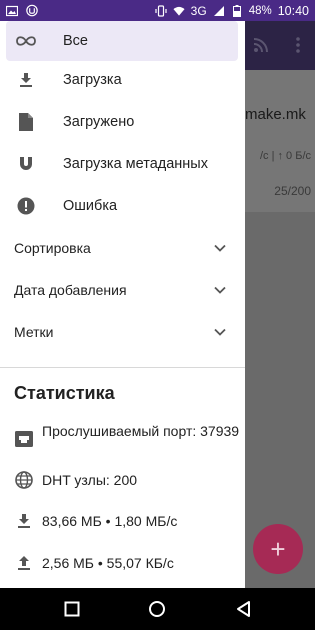 The height and width of the screenshot is (630, 320). I want to click on upload-stats-text: 2,56 МБ • 55,07 КБ/с, so click(108, 563).